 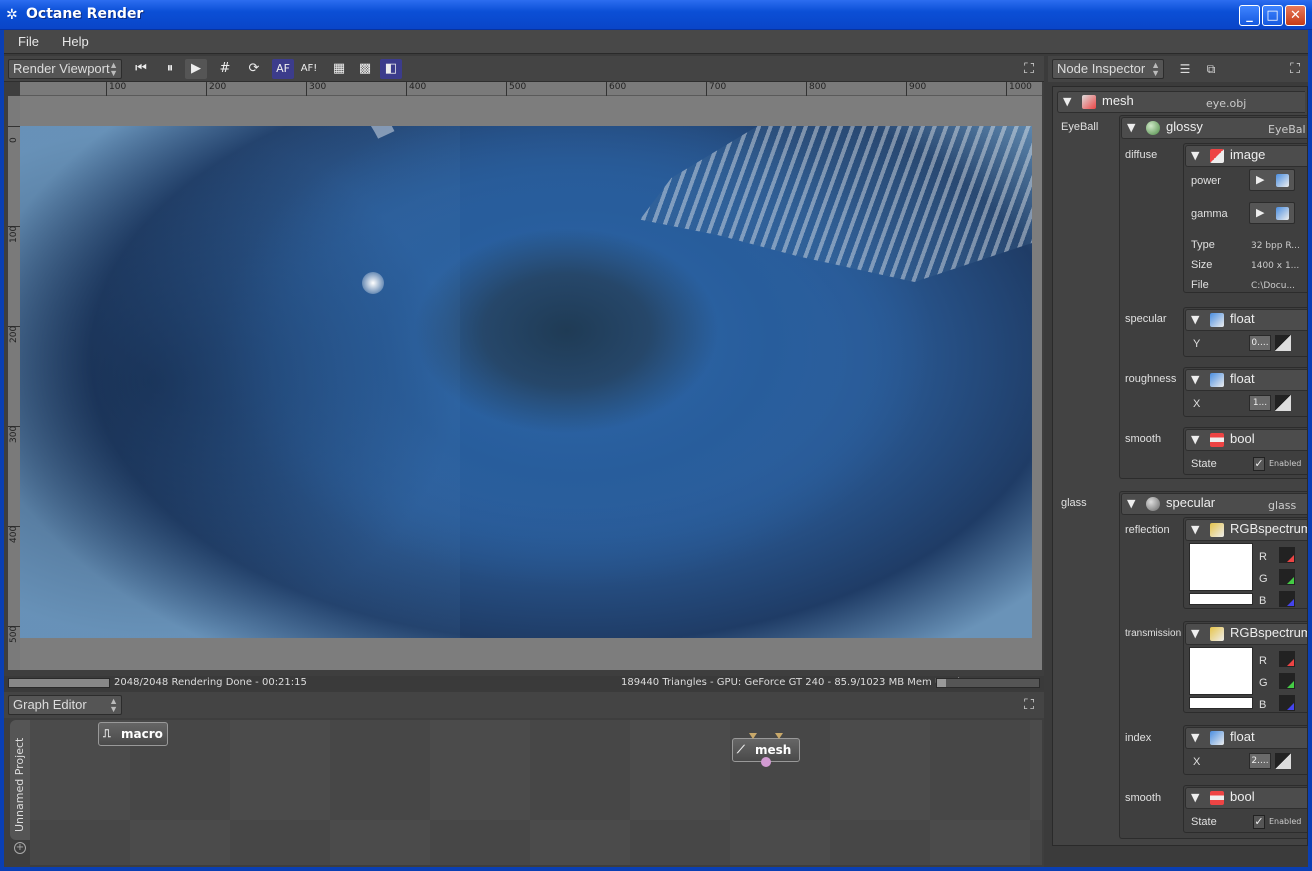 What do you see at coordinates (1295, 69) in the screenshot?
I see `expand-inspector-icon: ⛶` at bounding box center [1295, 69].